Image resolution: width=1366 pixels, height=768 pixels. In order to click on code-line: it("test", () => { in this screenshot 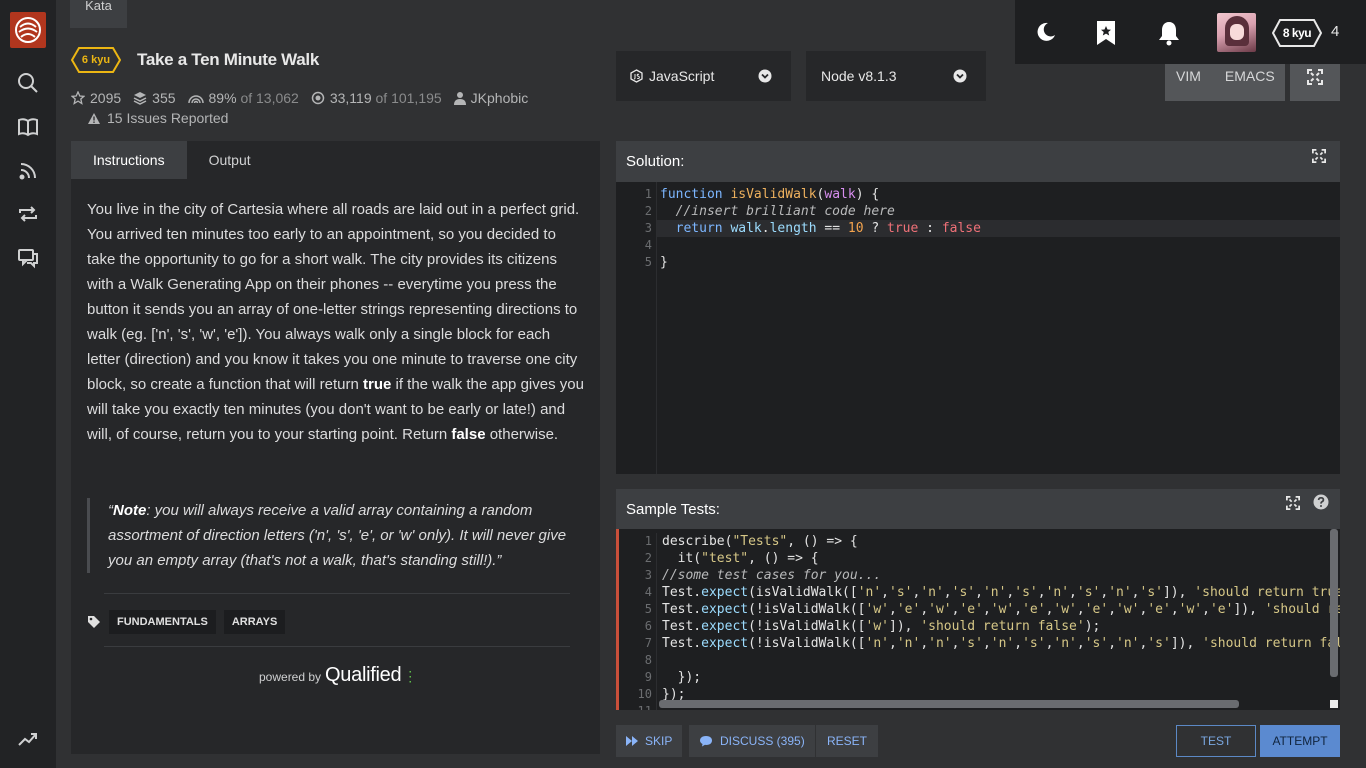, I will do `click(740, 558)`.